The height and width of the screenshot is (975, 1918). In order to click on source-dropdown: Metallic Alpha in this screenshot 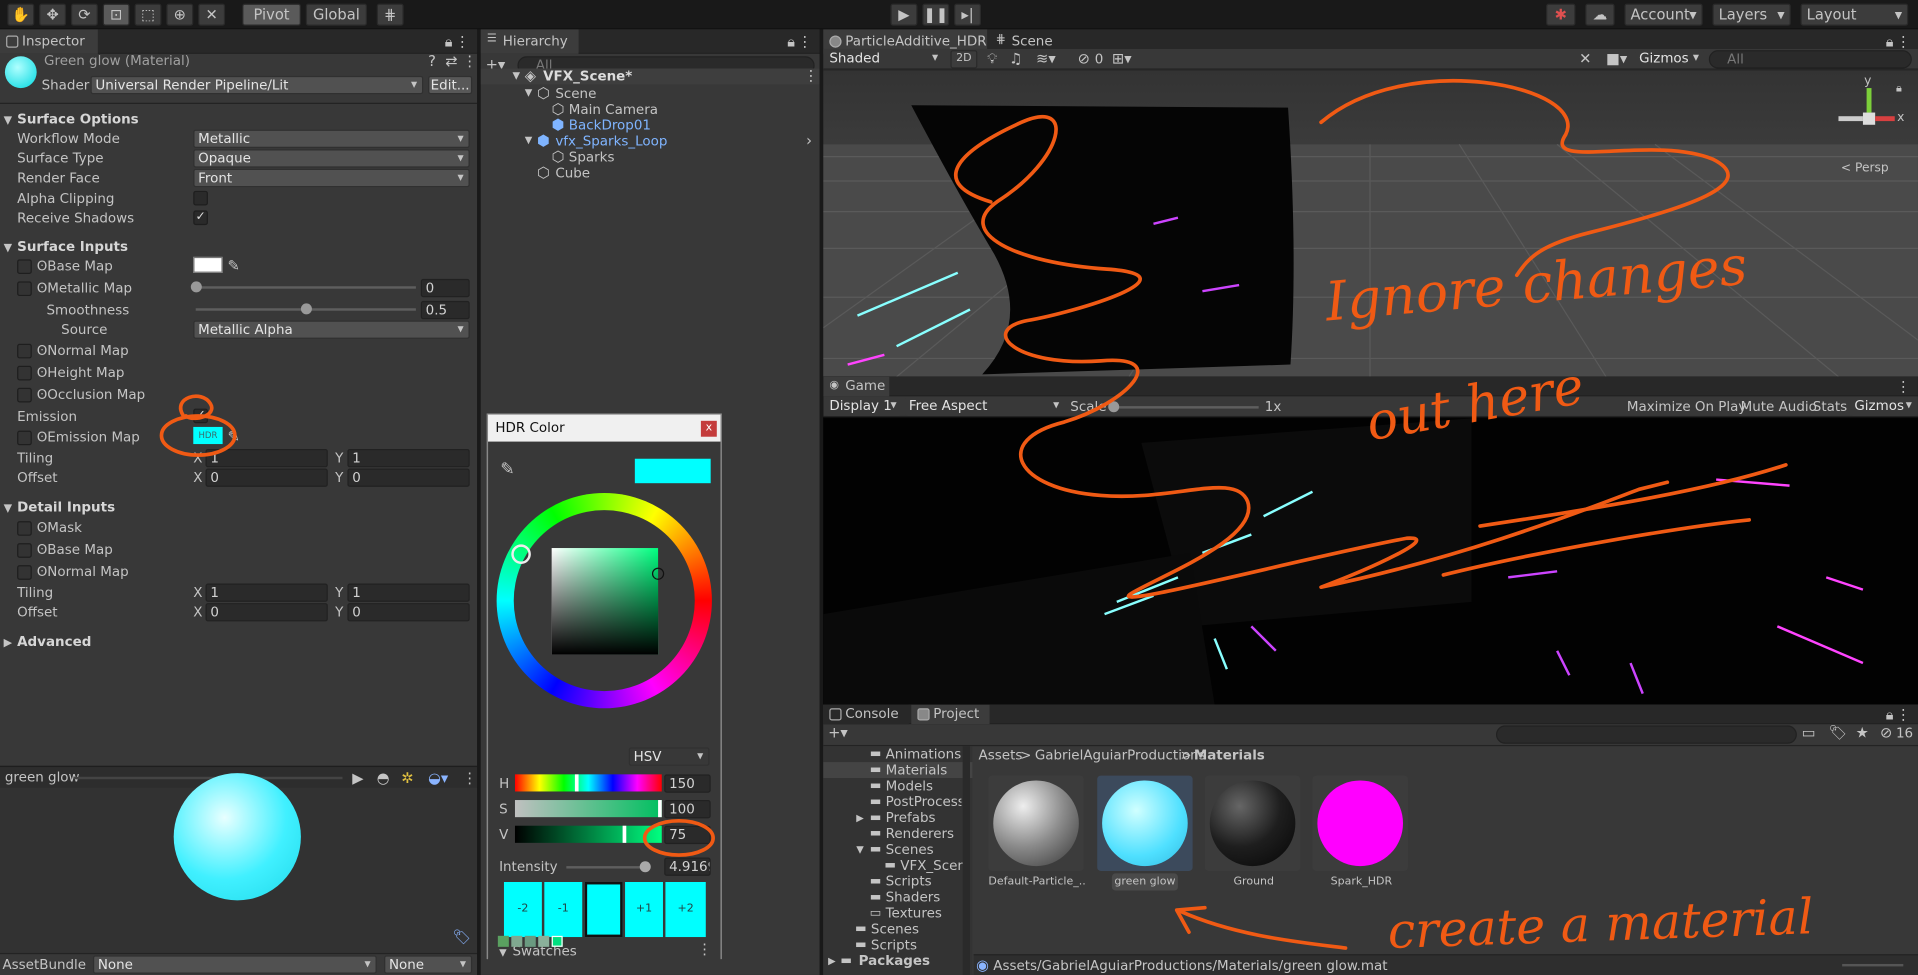, I will do `click(331, 329)`.